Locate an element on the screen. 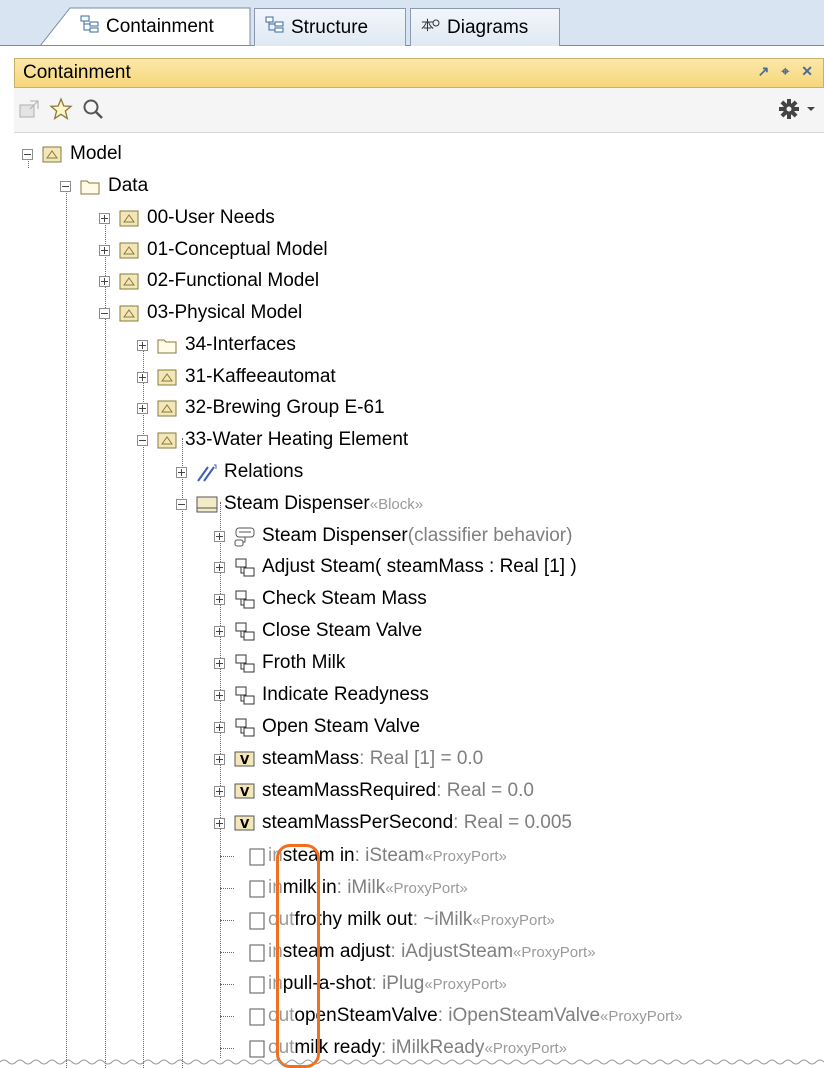 This screenshot has width=824, height=1068. restore-icon: ↗ is located at coordinates (764, 71).